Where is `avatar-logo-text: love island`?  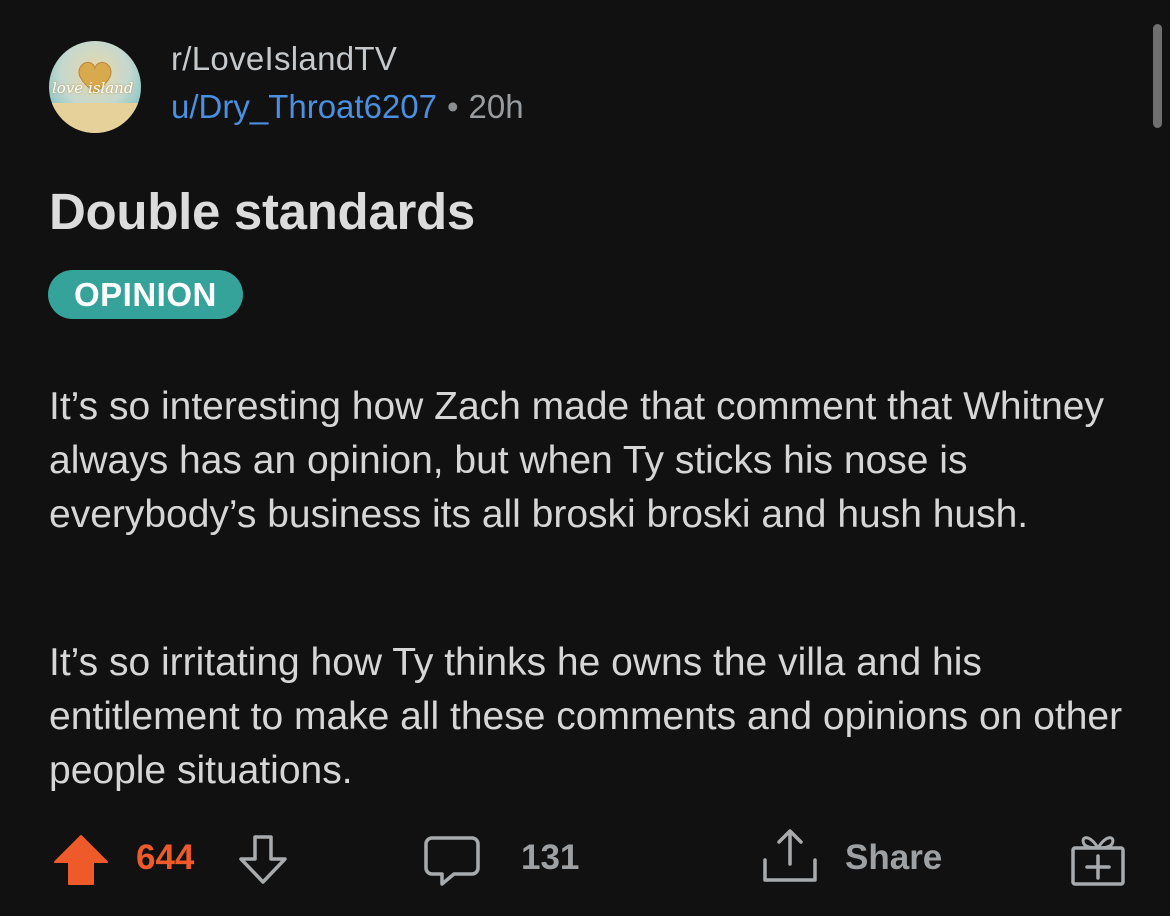
avatar-logo-text: love island is located at coordinates (93, 88).